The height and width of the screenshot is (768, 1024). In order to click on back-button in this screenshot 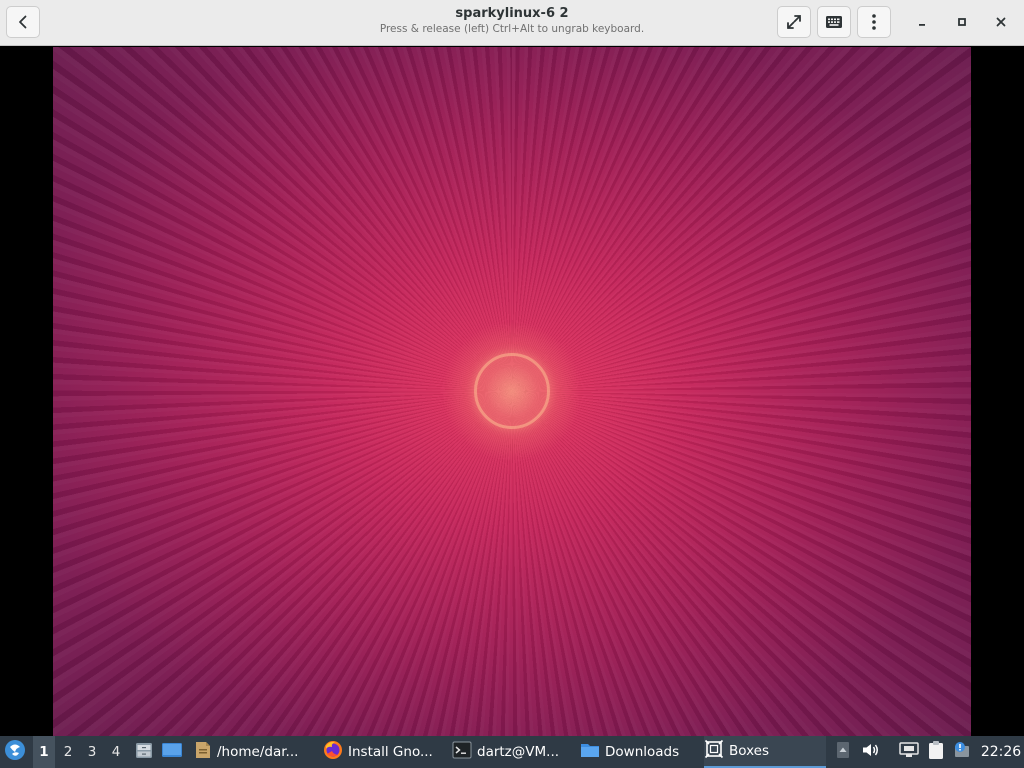, I will do `click(23, 22)`.